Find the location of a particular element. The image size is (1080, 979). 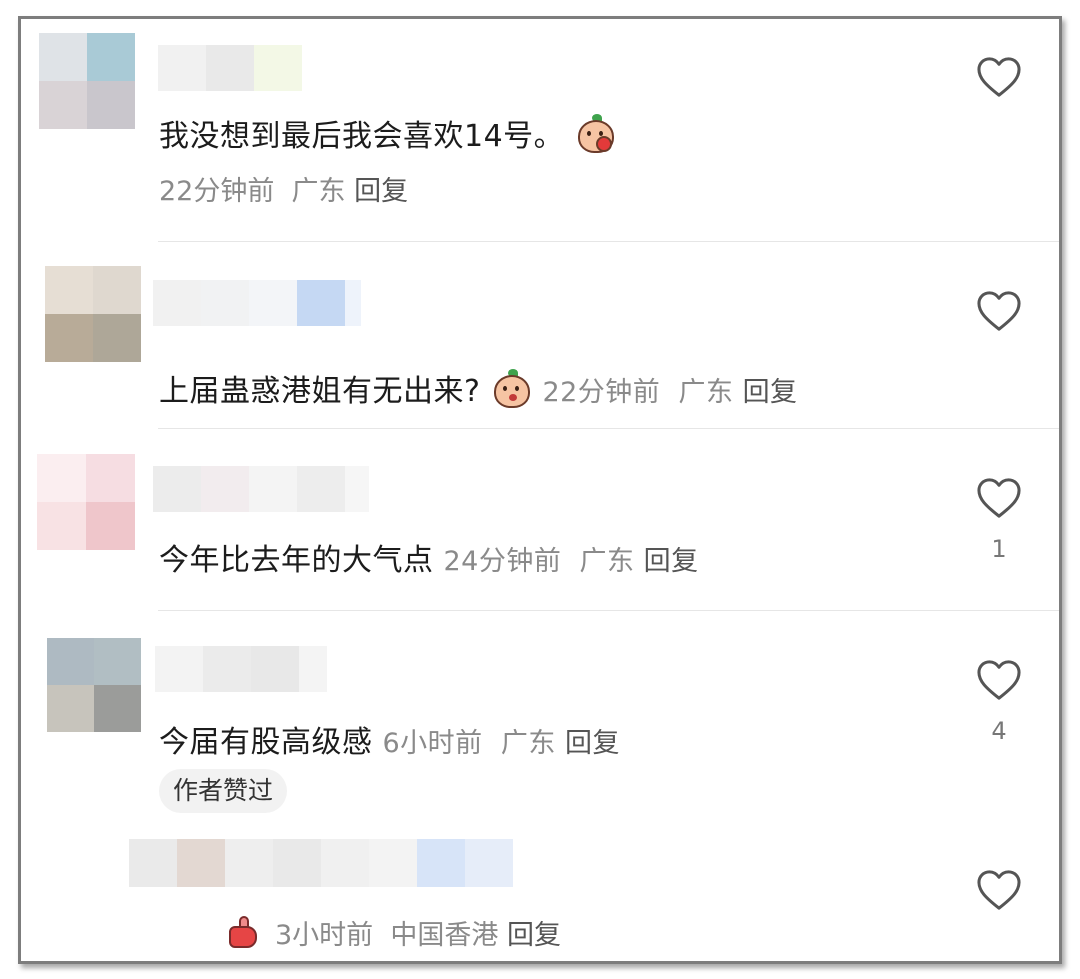

comment-text-content: 今届有股高级感 is located at coordinates (266, 742).